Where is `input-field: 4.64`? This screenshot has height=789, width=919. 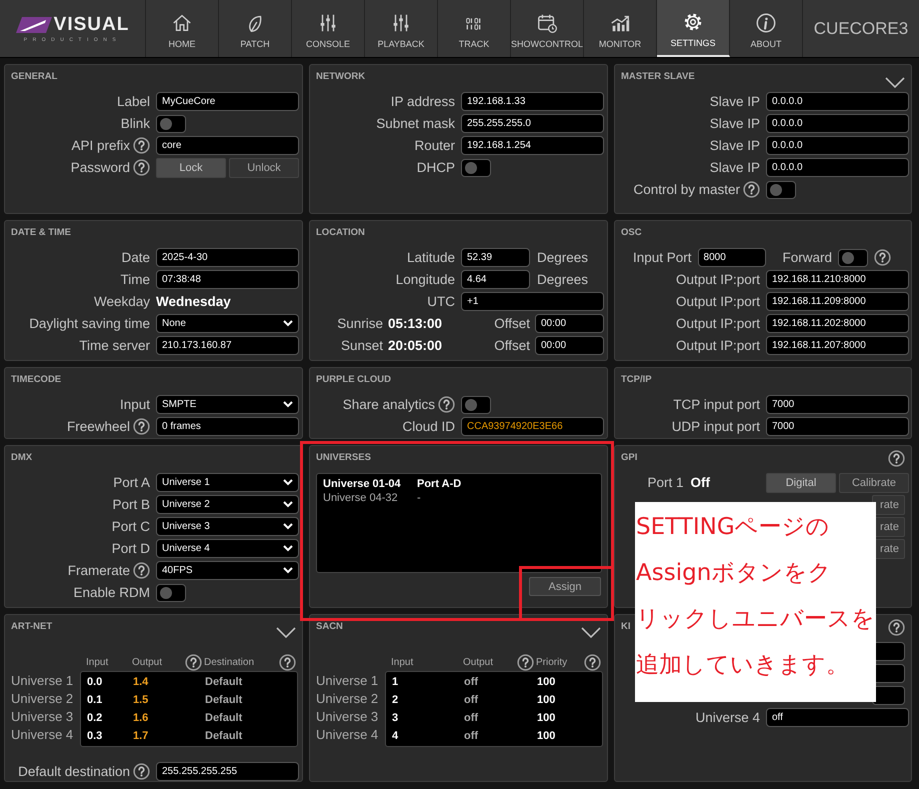 input-field: 4.64 is located at coordinates (495, 279).